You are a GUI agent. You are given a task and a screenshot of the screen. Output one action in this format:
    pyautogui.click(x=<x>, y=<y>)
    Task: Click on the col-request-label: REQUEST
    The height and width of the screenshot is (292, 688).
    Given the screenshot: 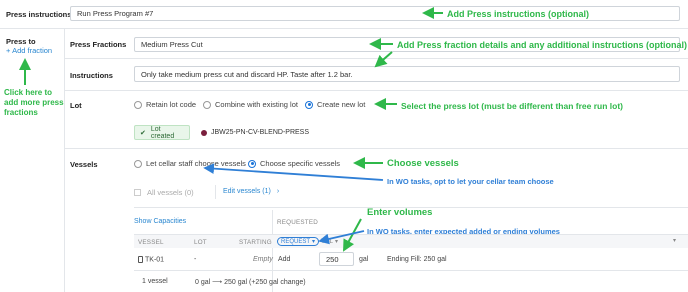 What is the action you would take?
    pyautogui.click(x=296, y=241)
    